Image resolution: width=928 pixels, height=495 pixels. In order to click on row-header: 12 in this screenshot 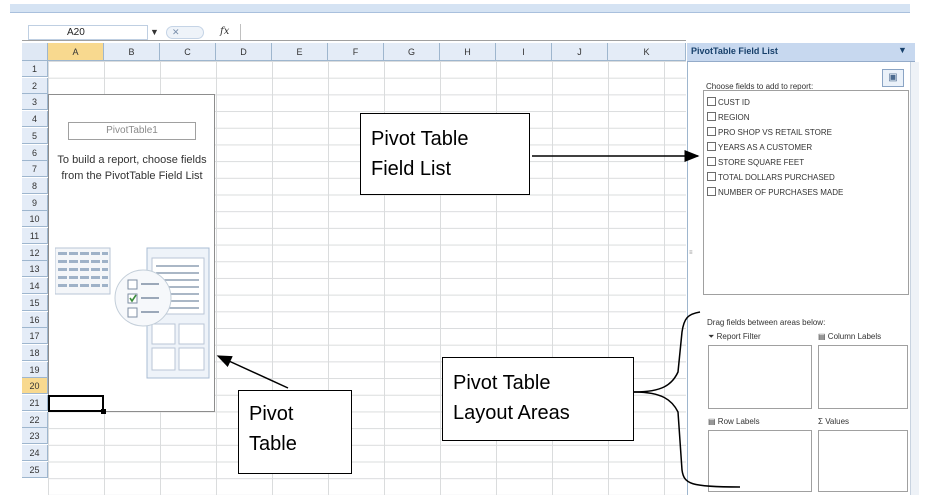, I will do `click(35, 252)`.